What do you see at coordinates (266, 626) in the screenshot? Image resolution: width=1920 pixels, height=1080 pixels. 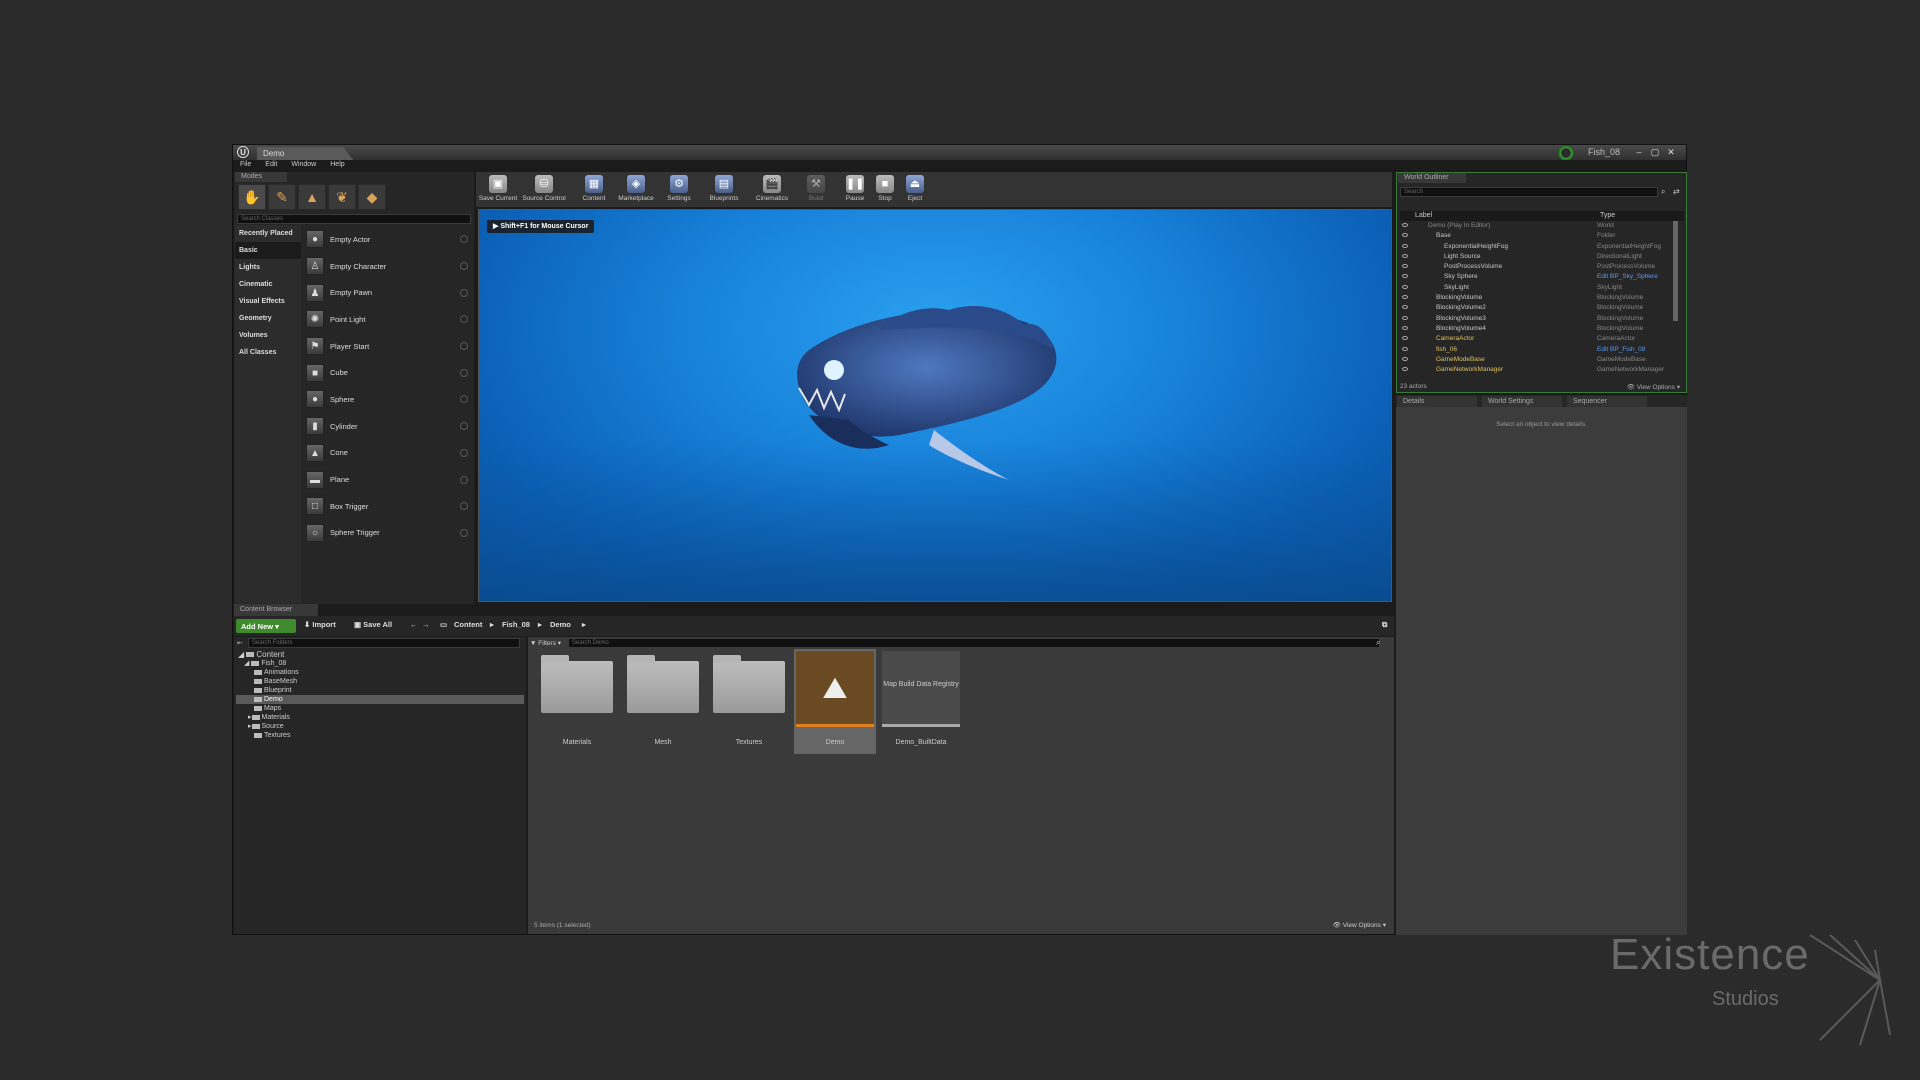 I see `add-new-button: Add New ▾` at bounding box center [266, 626].